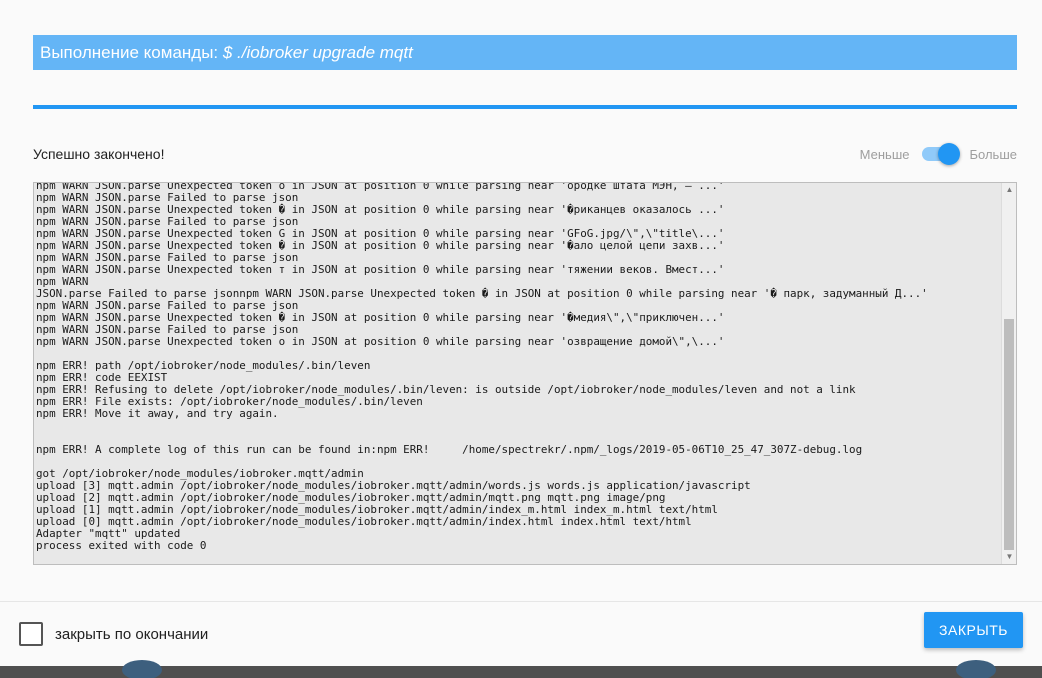 This screenshot has width=1042, height=678. What do you see at coordinates (948, 154) in the screenshot?
I see `switch-thumb` at bounding box center [948, 154].